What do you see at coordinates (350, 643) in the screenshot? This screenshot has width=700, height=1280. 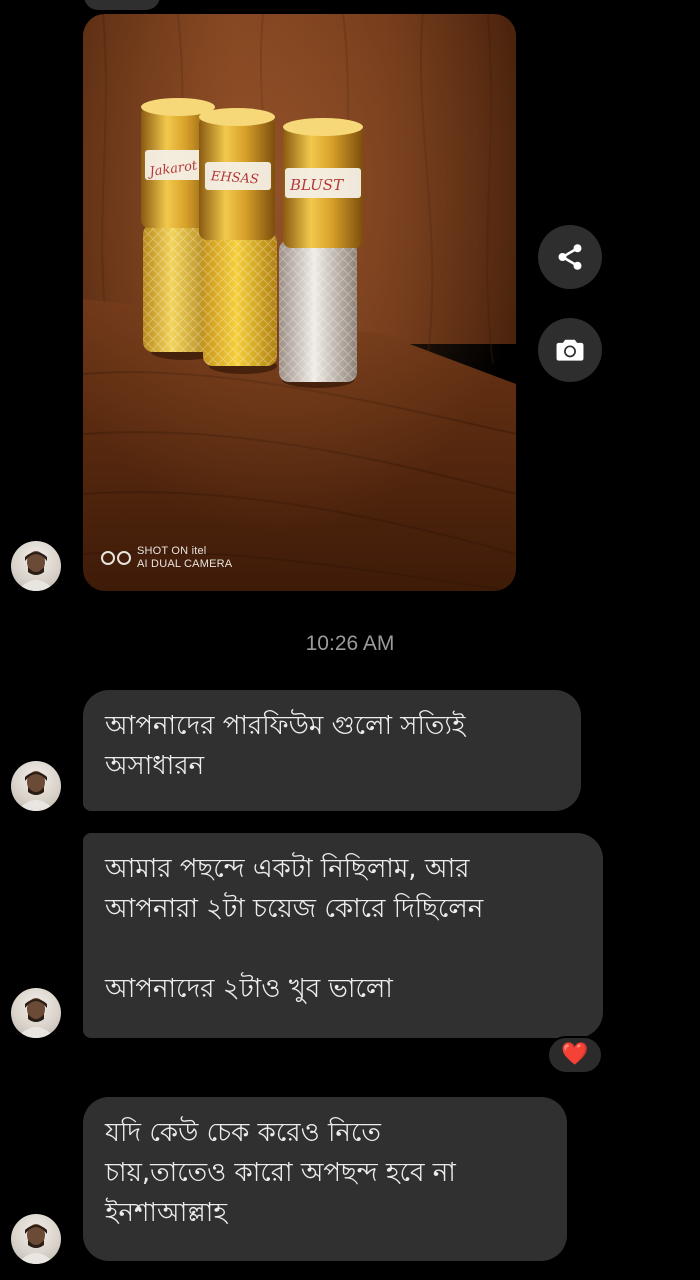 I see `message-timestamp: 10:26 AM` at bounding box center [350, 643].